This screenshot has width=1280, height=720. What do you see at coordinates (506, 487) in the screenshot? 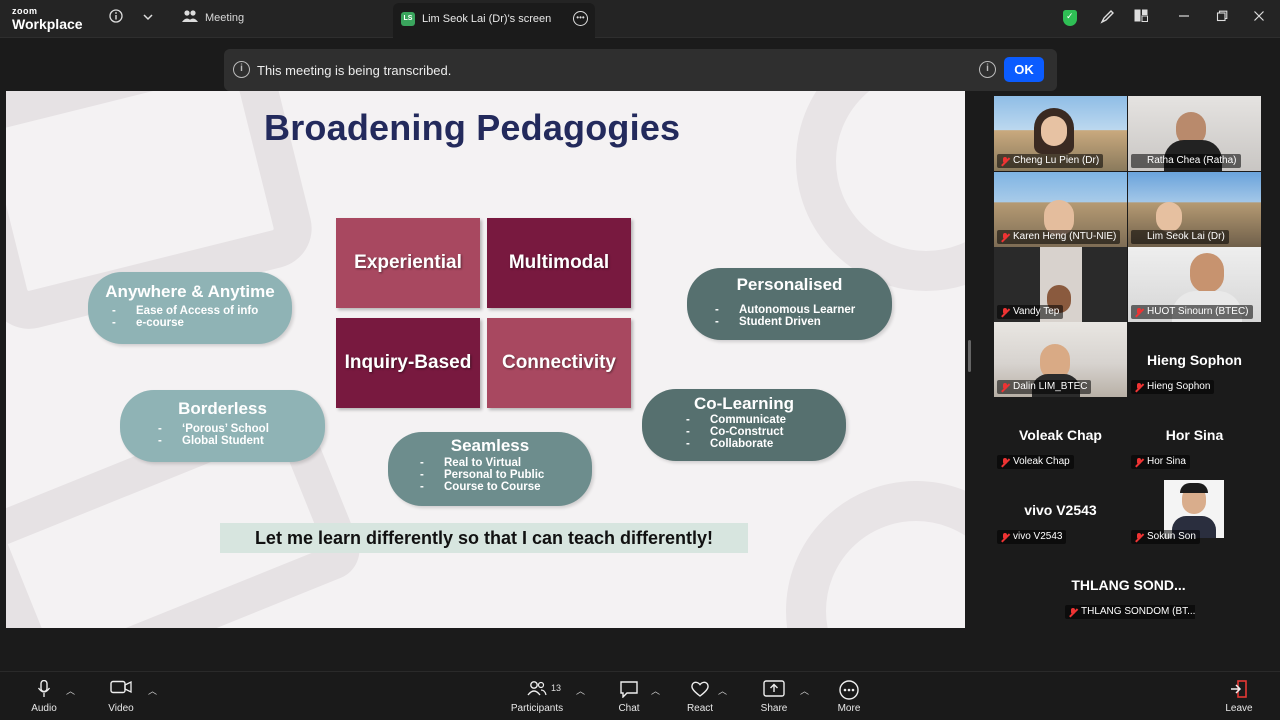
I see `pill-item: Course to Course` at bounding box center [506, 487].